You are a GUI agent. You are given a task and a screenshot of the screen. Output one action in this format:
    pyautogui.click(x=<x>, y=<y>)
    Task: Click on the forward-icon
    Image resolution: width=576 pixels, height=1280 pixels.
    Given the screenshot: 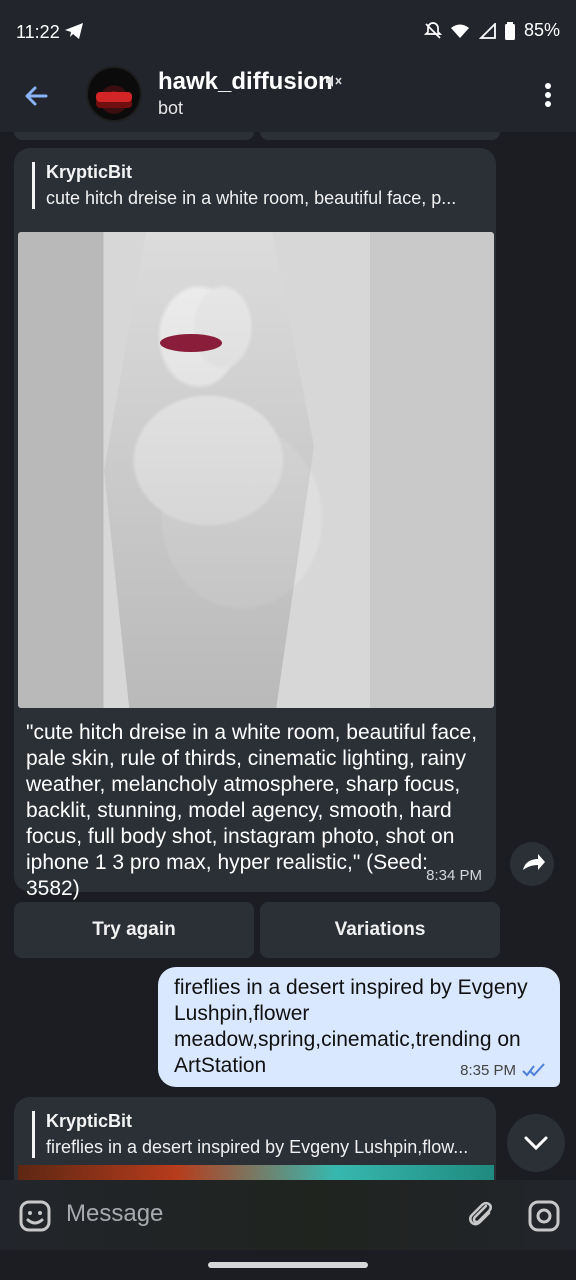 What is the action you would take?
    pyautogui.click(x=534, y=862)
    